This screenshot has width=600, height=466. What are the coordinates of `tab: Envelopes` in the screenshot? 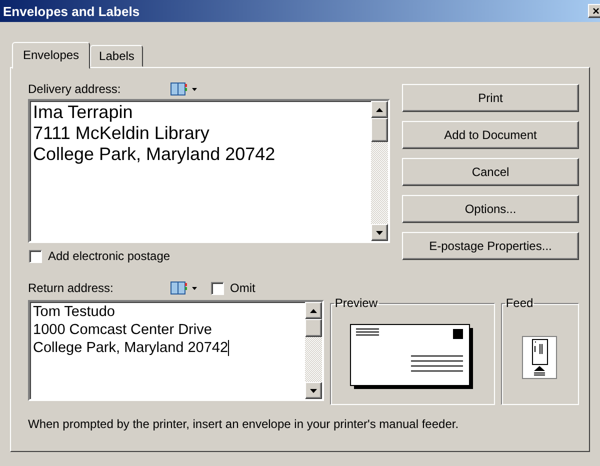 It's located at (51, 55).